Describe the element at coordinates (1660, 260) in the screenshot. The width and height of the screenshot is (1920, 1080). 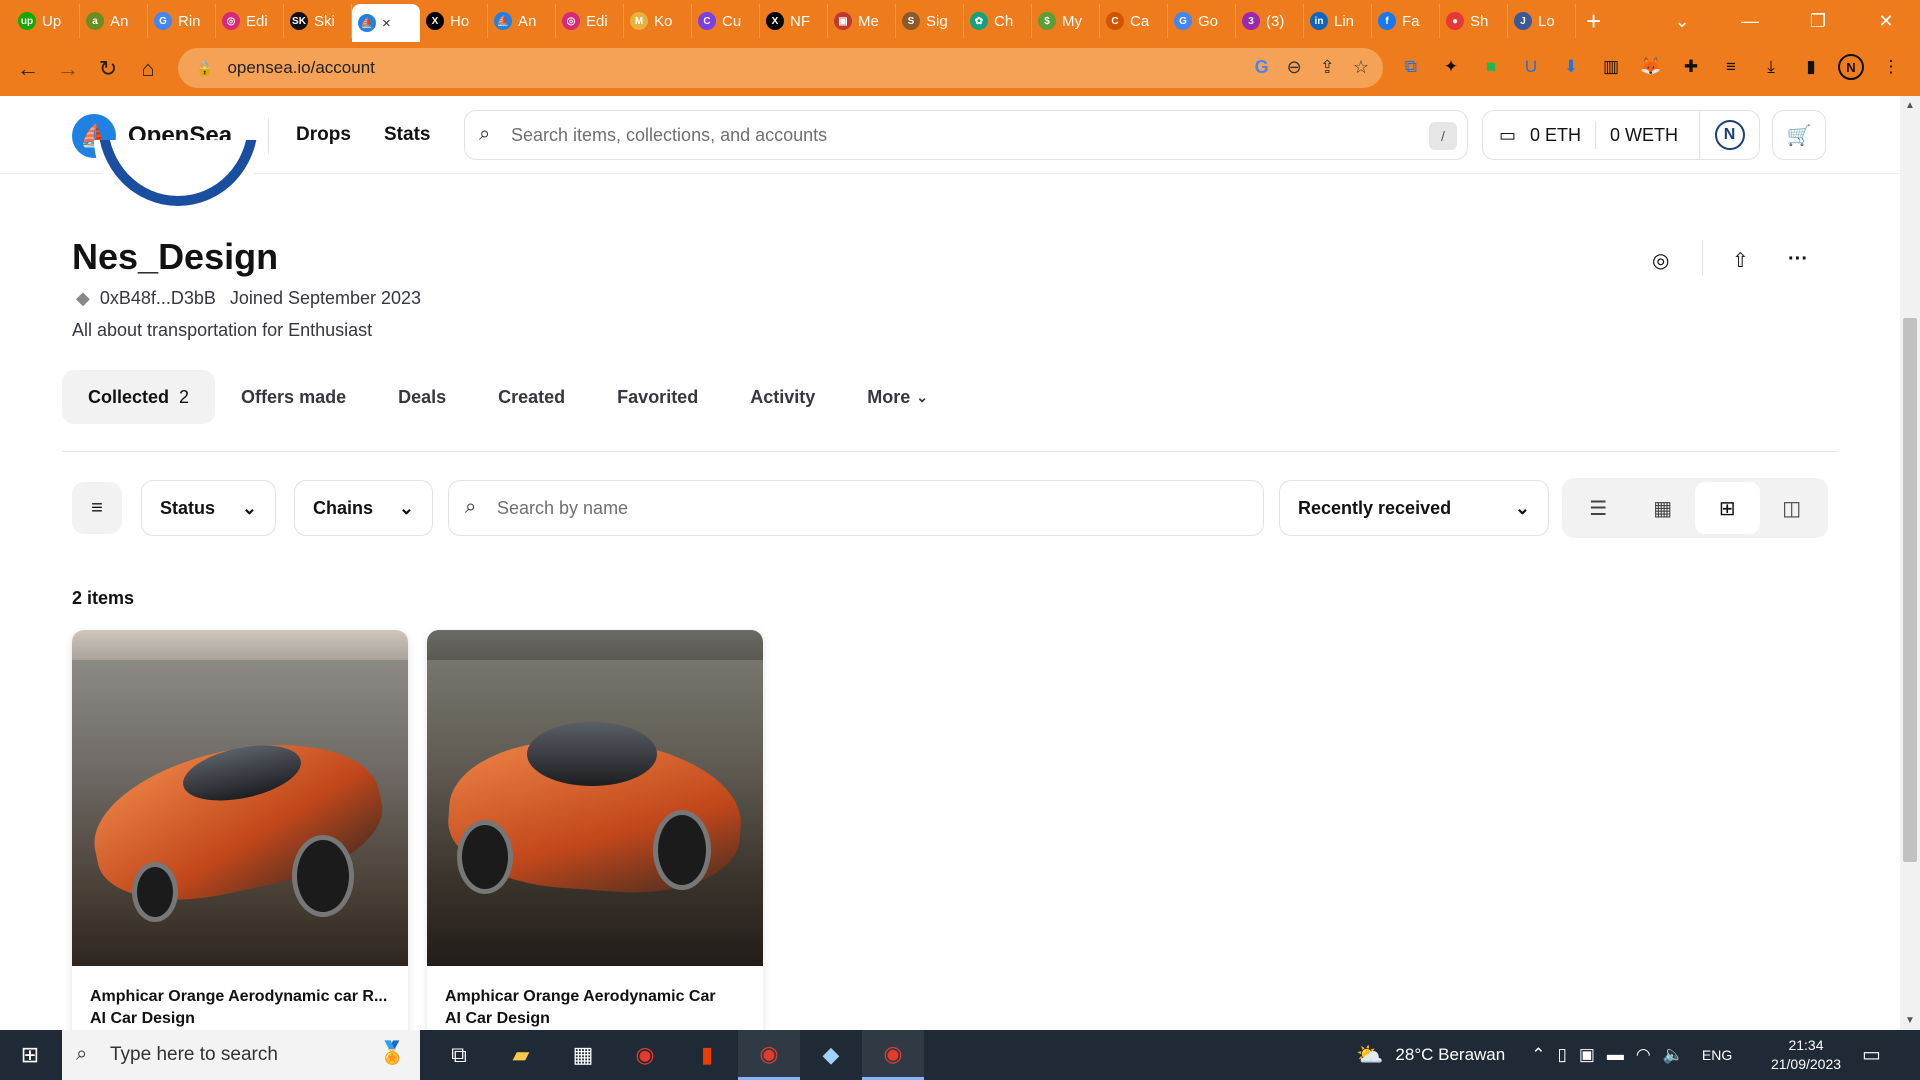
I see `instagram-icon: ◎` at that location.